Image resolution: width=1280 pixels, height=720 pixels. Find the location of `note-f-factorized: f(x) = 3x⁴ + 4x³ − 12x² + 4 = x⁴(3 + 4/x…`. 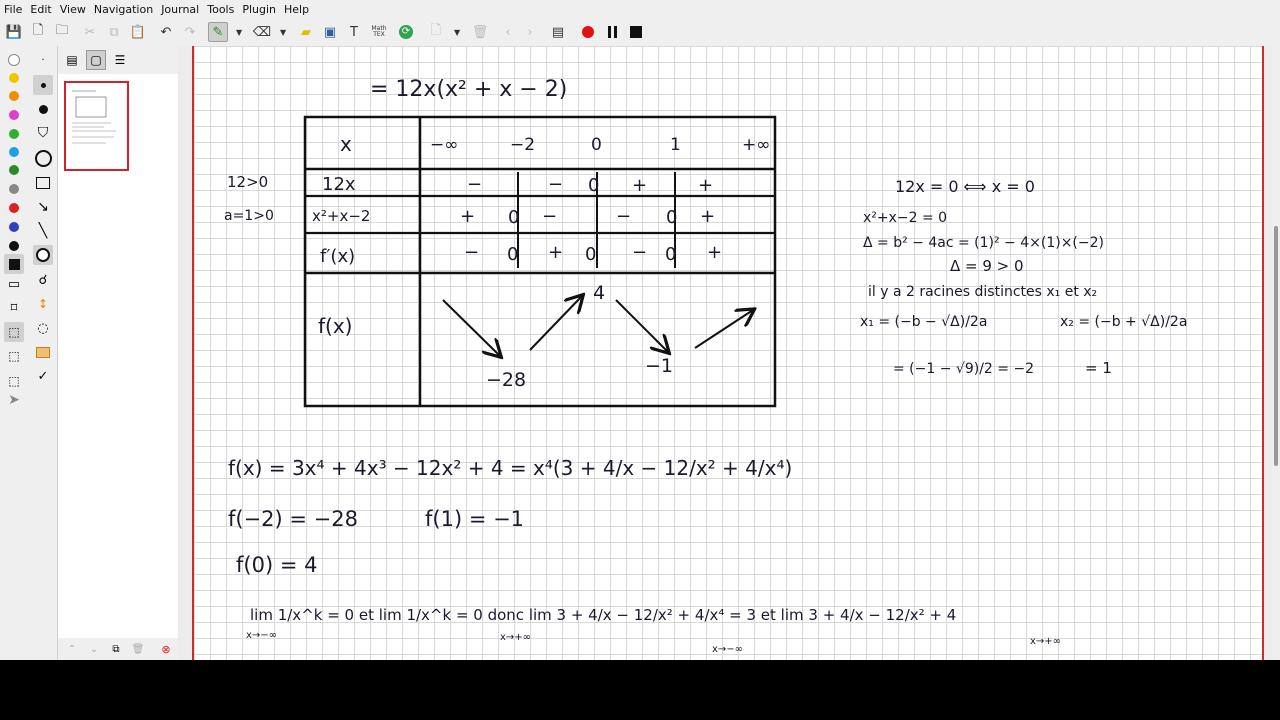

note-f-factorized: f(x) = 3x⁴ + 4x³ − 12x² + 4 = x⁴(3 + 4/x… is located at coordinates (510, 468).